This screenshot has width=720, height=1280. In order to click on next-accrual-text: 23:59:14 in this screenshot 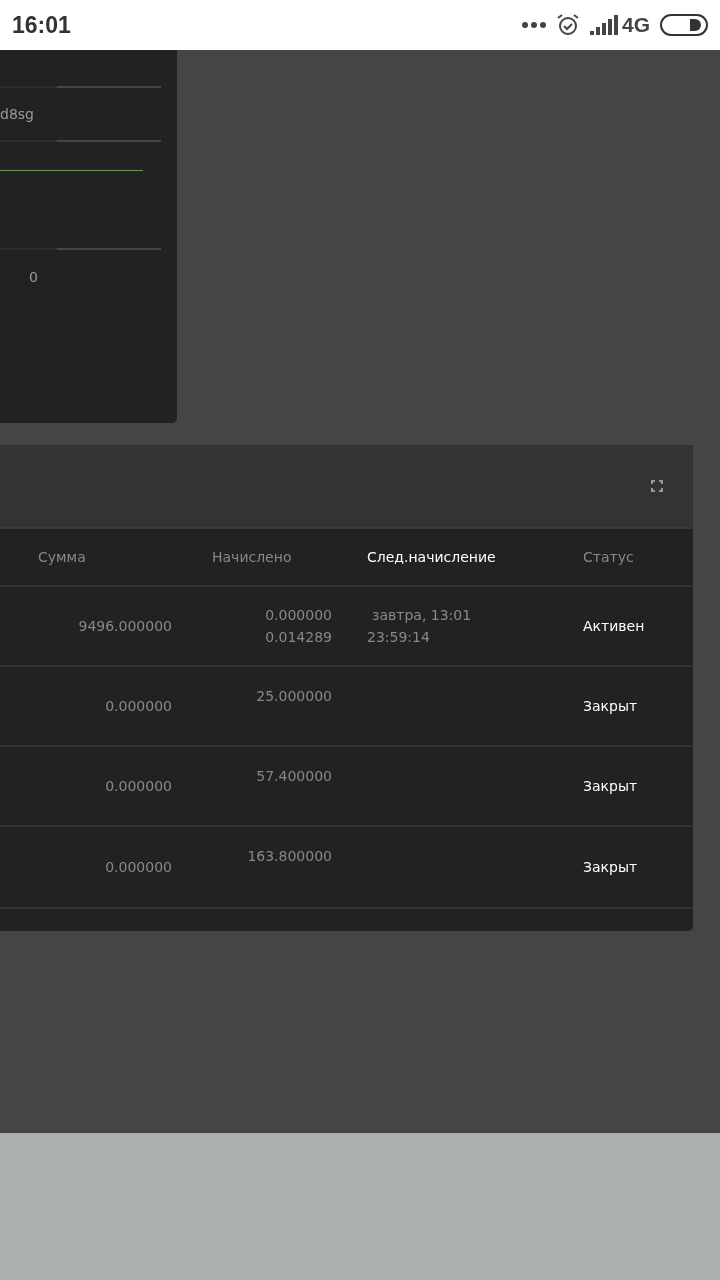, I will do `click(399, 637)`.